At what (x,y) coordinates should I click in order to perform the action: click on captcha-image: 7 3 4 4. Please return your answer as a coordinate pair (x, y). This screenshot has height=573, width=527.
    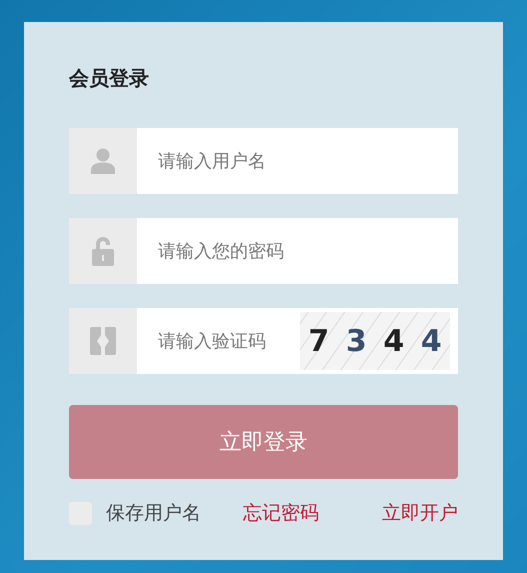
    Looking at the image, I should click on (379, 341).